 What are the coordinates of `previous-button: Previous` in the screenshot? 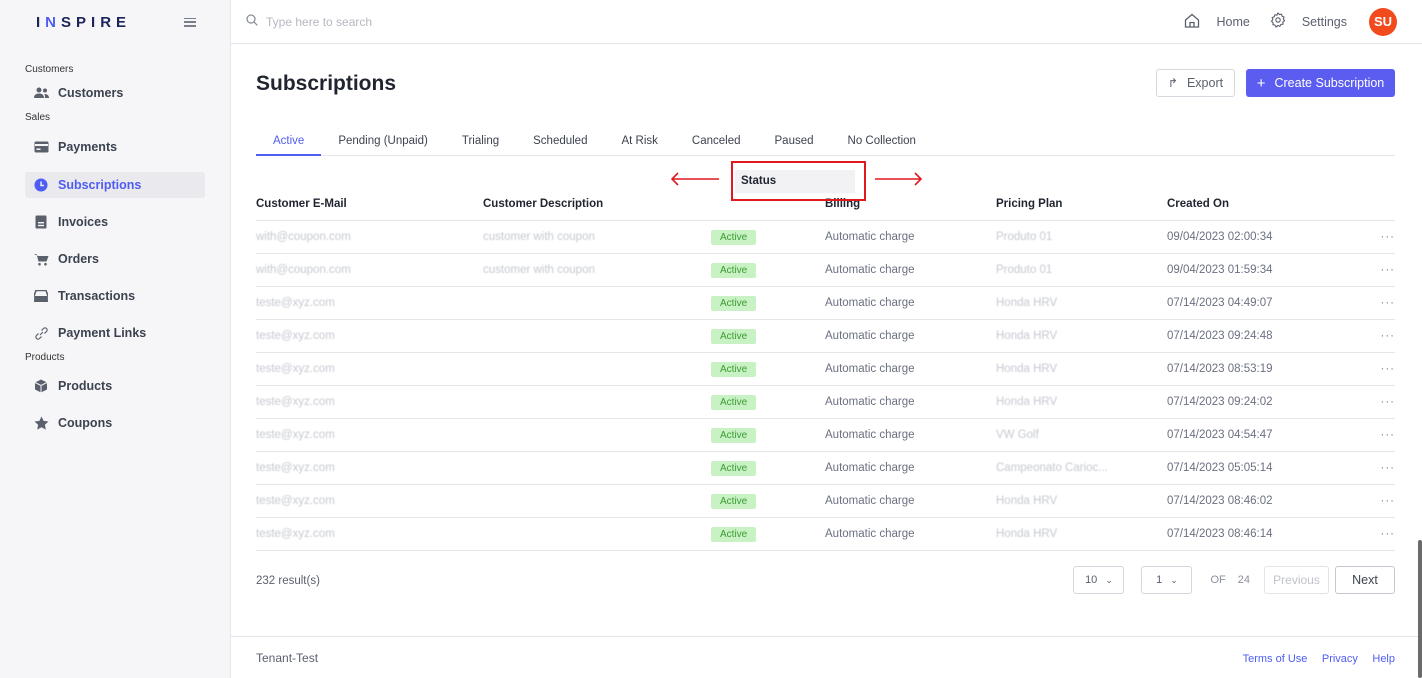 It's located at (1296, 580).